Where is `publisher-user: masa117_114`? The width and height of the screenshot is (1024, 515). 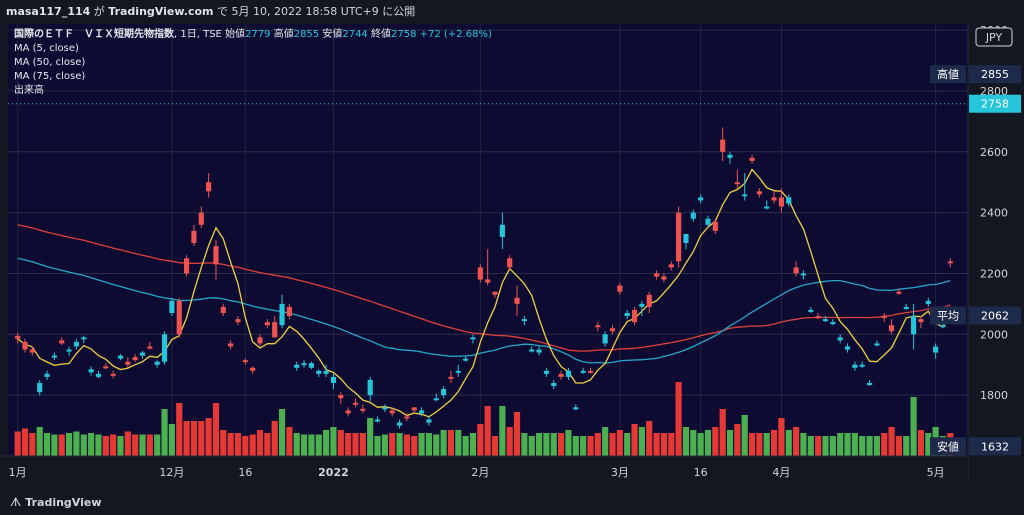
publisher-user: masa117_114 is located at coordinates (48, 11).